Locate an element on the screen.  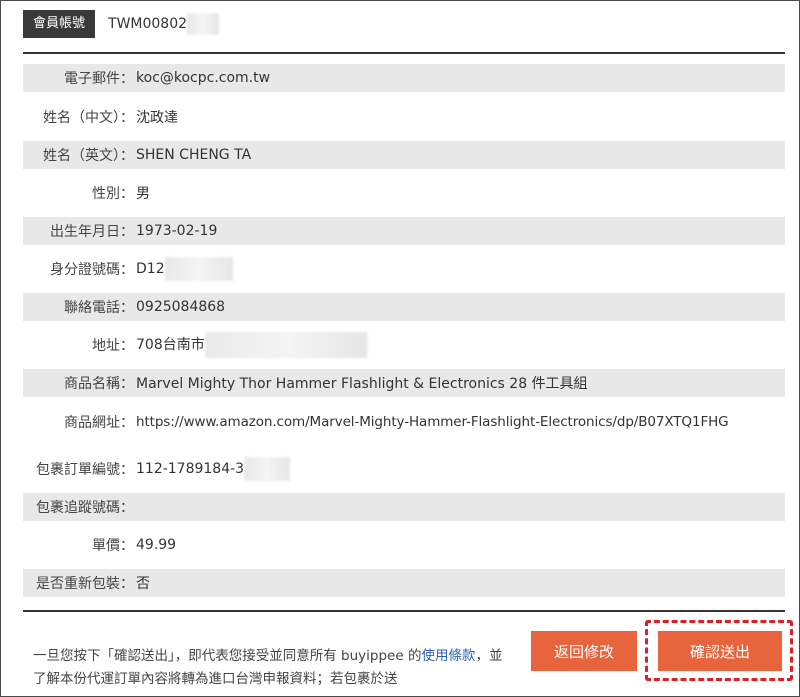
bottom-divider is located at coordinates (404, 611).